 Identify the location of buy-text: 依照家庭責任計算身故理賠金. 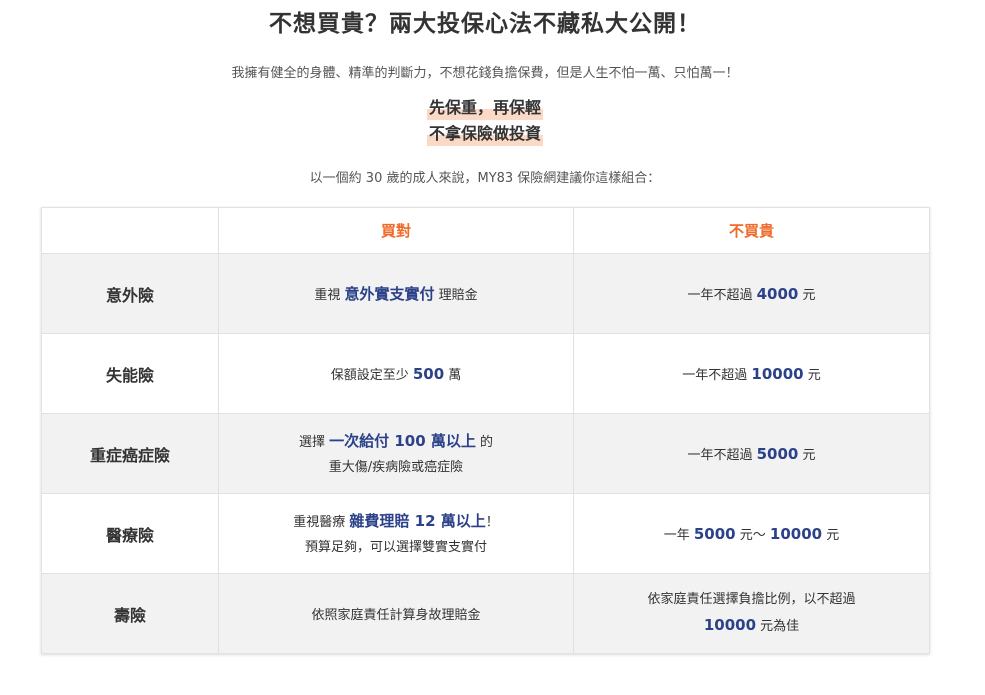
(396, 615).